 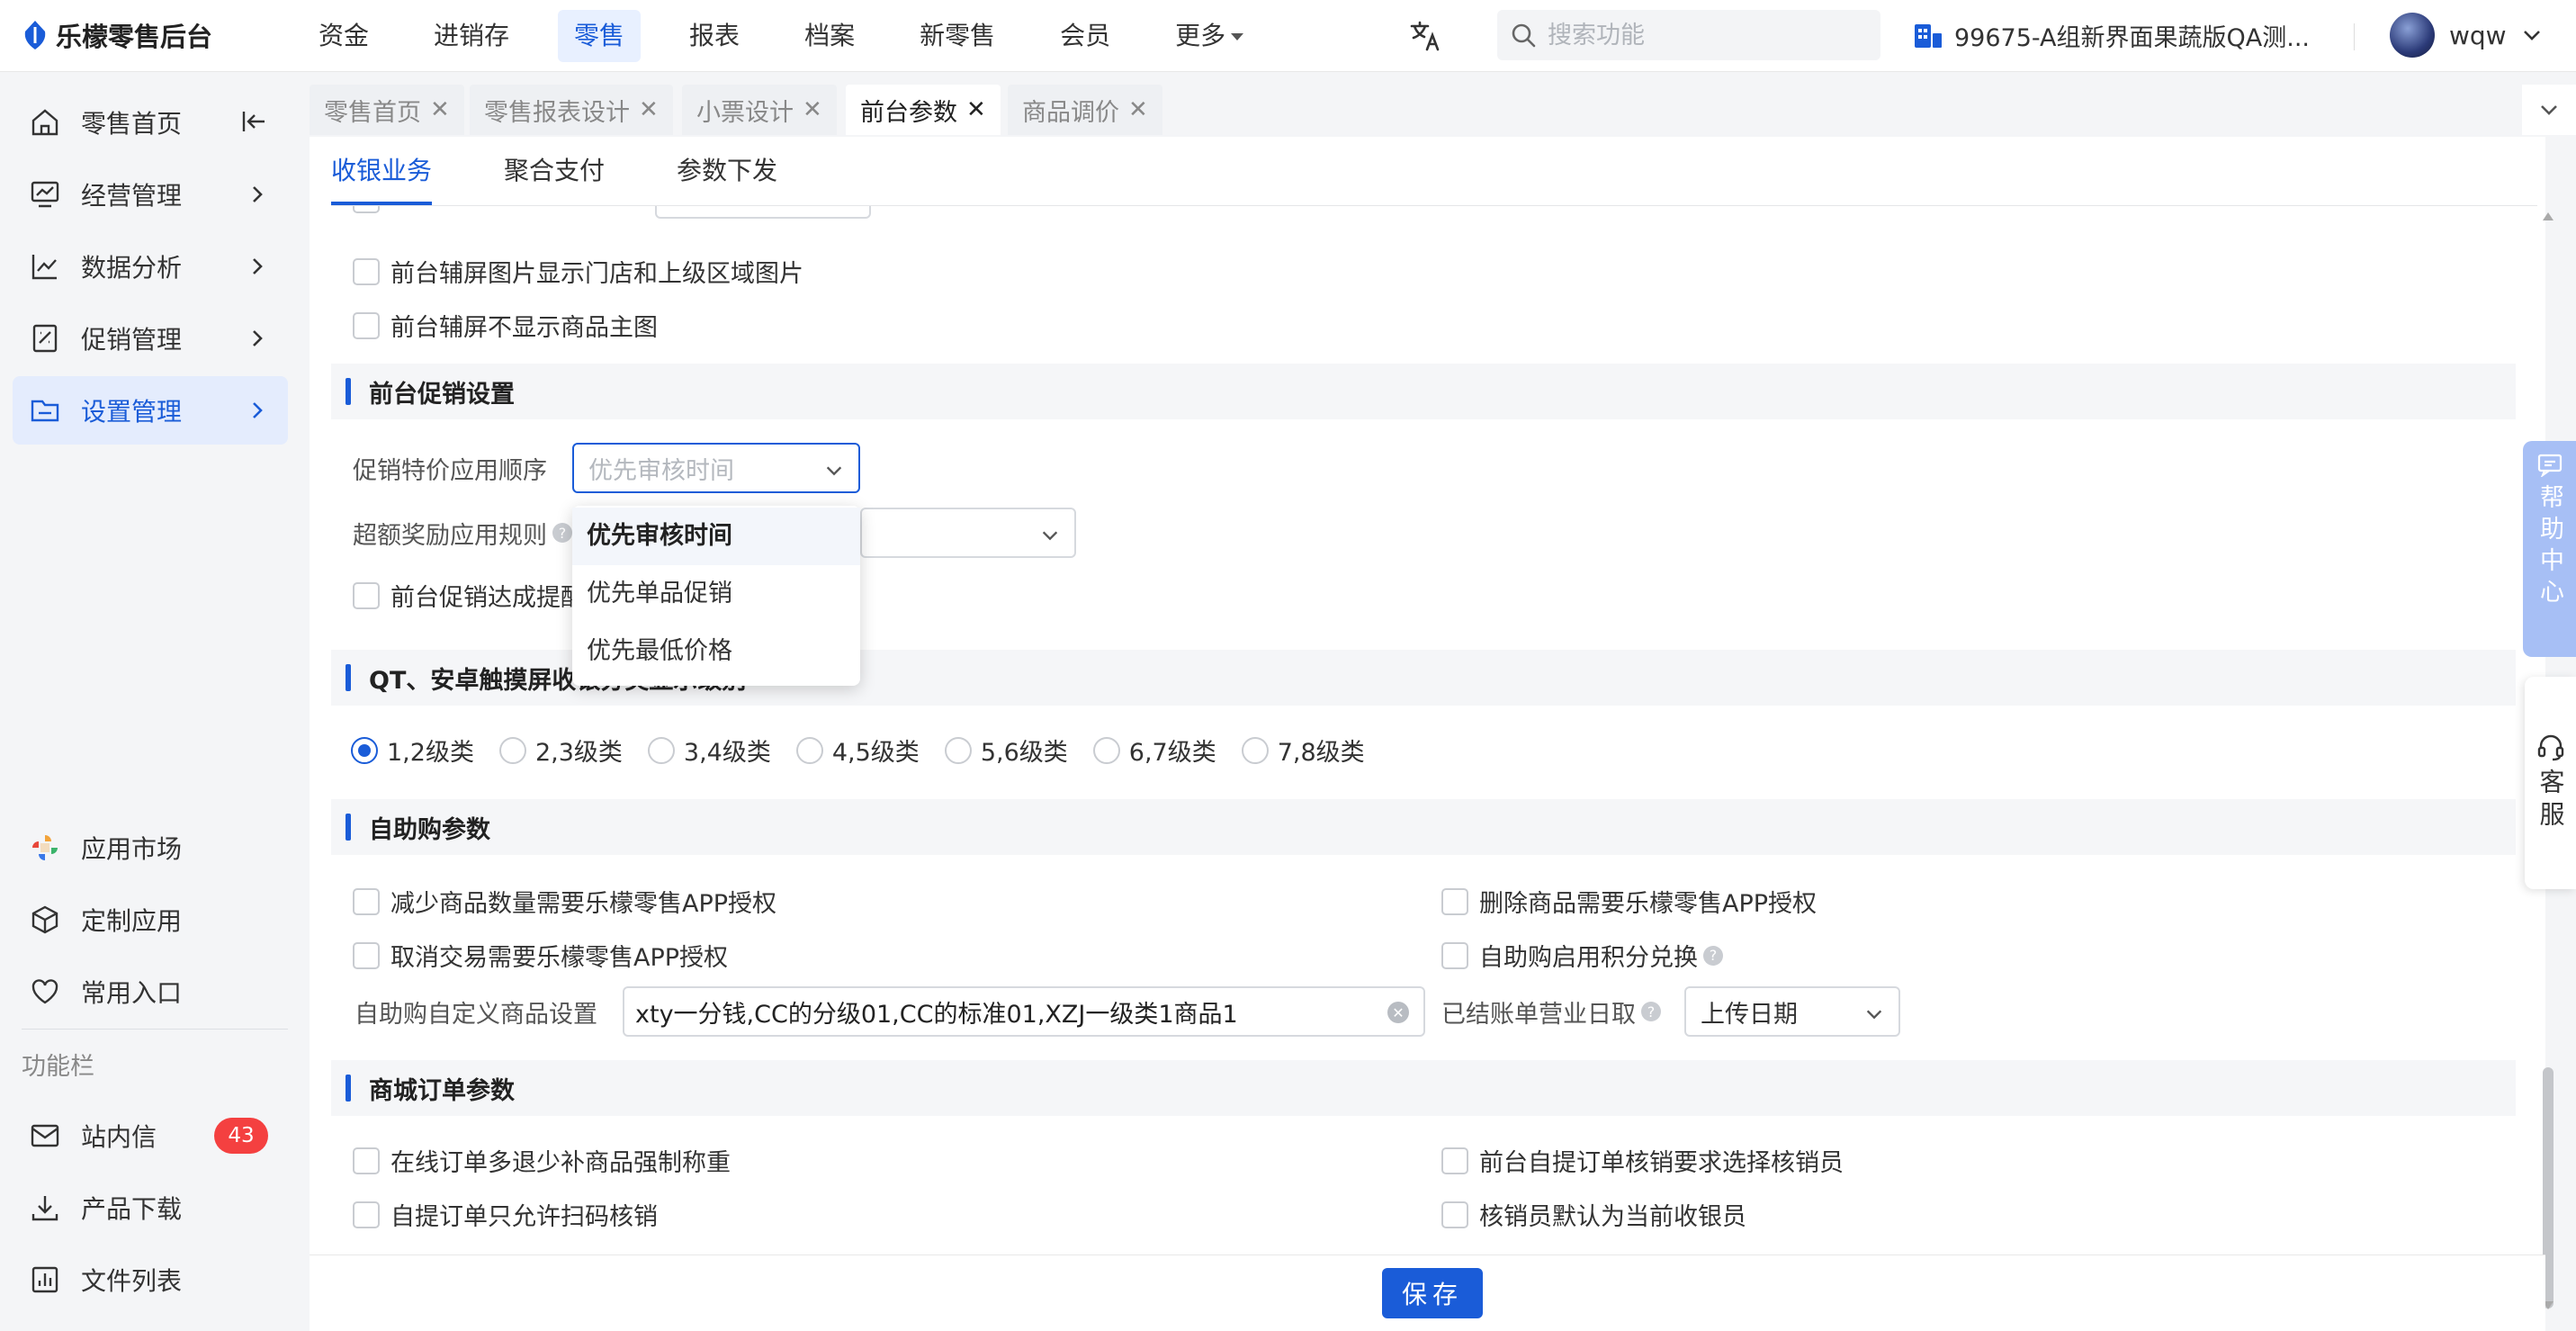 I want to click on translate-icon, so click(x=1425, y=36).